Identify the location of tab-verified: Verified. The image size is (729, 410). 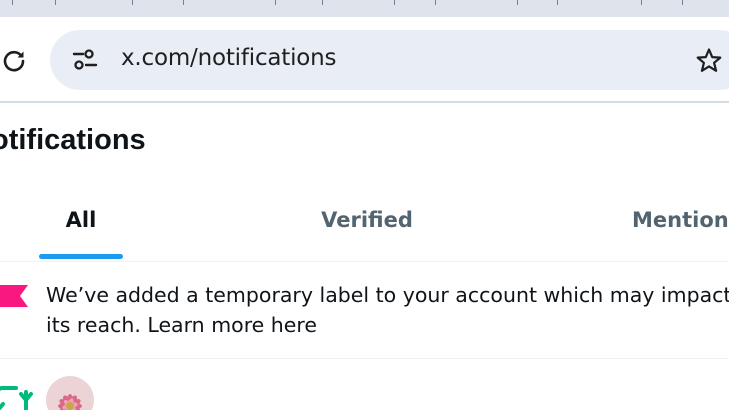
(367, 223).